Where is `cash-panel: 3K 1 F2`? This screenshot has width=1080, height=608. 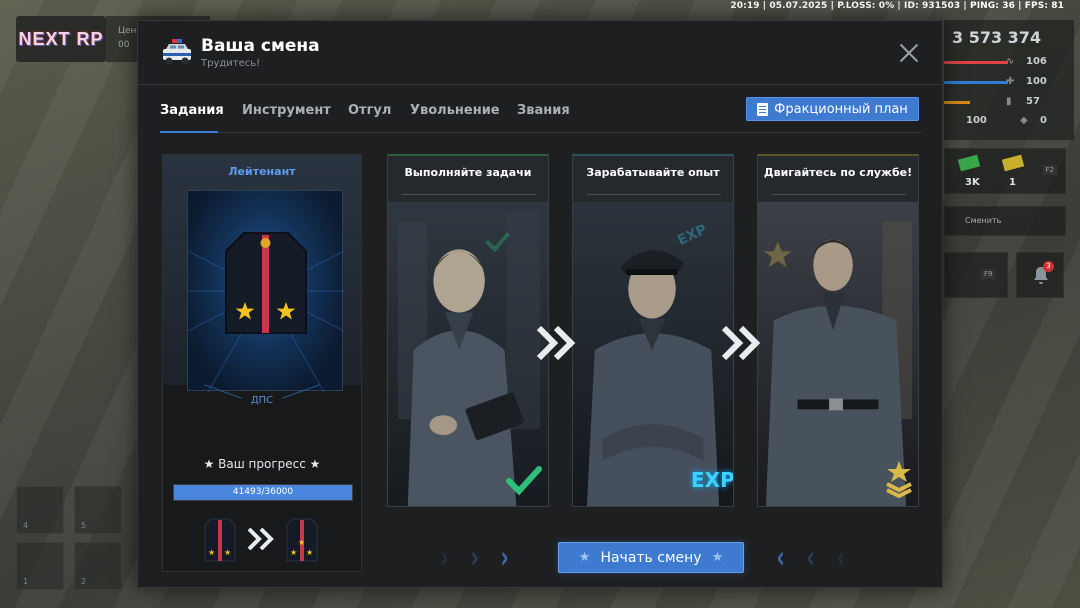 cash-panel: 3K 1 F2 is located at coordinates (1005, 171).